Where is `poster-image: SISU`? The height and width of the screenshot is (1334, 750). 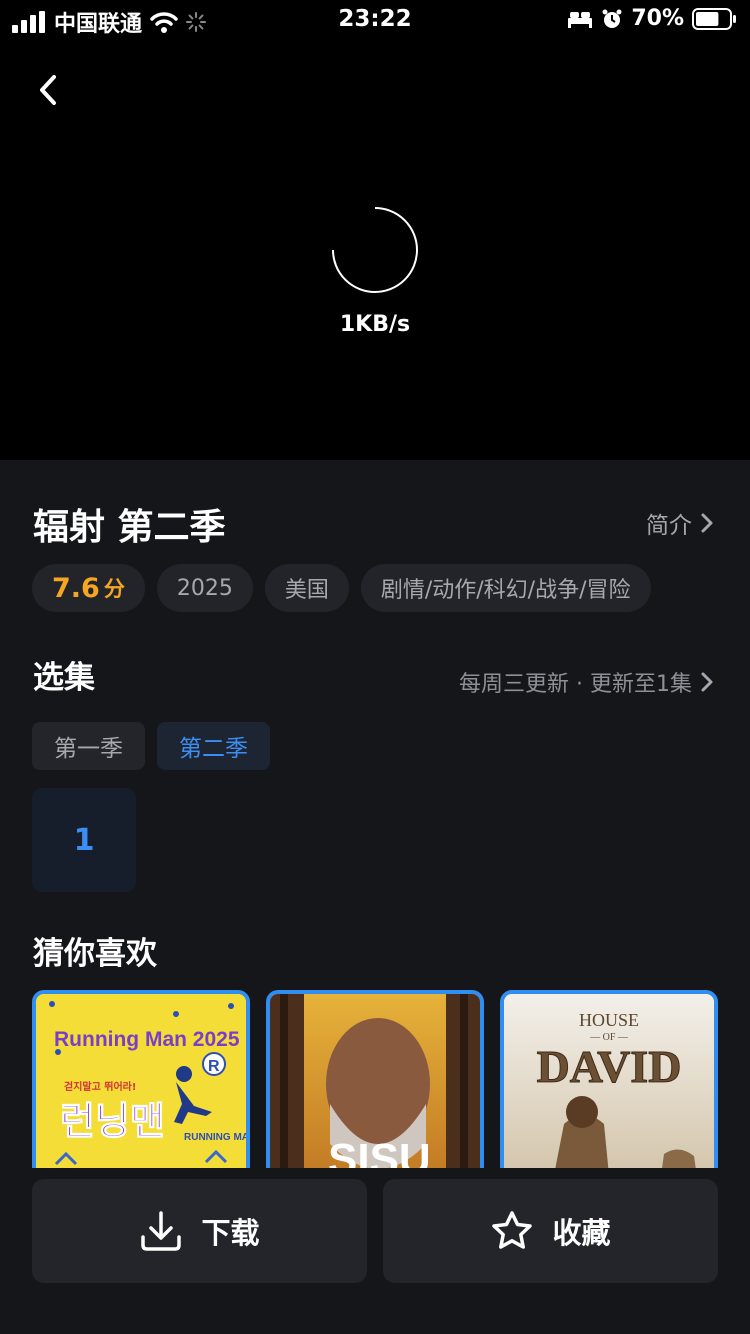
poster-image: SISU is located at coordinates (375, 1081).